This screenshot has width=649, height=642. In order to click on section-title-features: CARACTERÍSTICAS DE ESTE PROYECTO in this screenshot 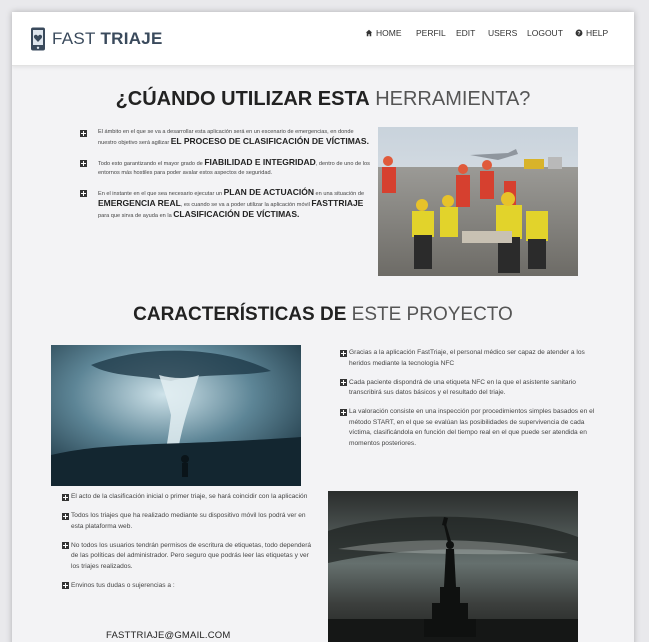, I will do `click(323, 315)`.